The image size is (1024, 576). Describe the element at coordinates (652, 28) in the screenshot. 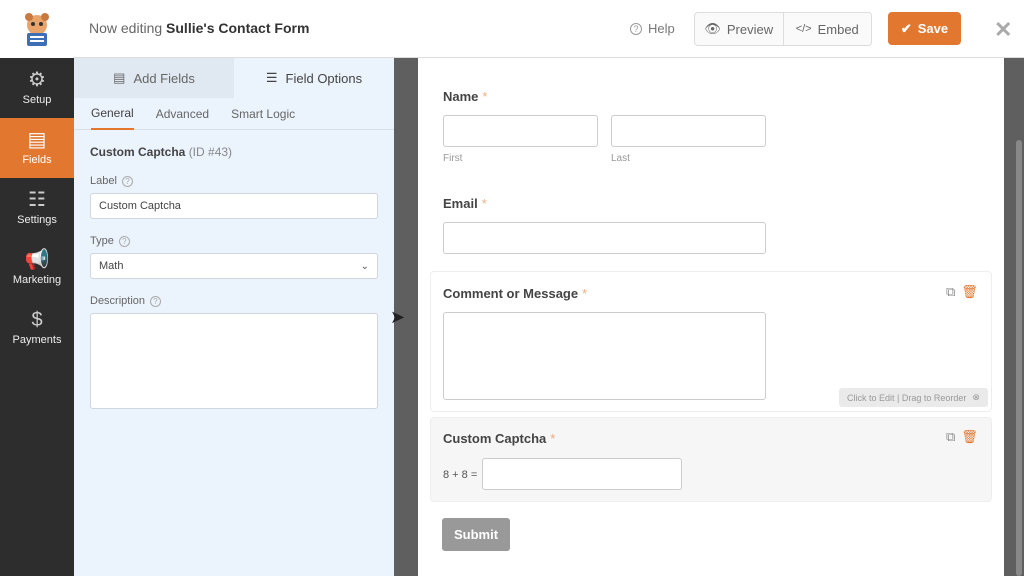

I see `help-button: ? Help` at that location.